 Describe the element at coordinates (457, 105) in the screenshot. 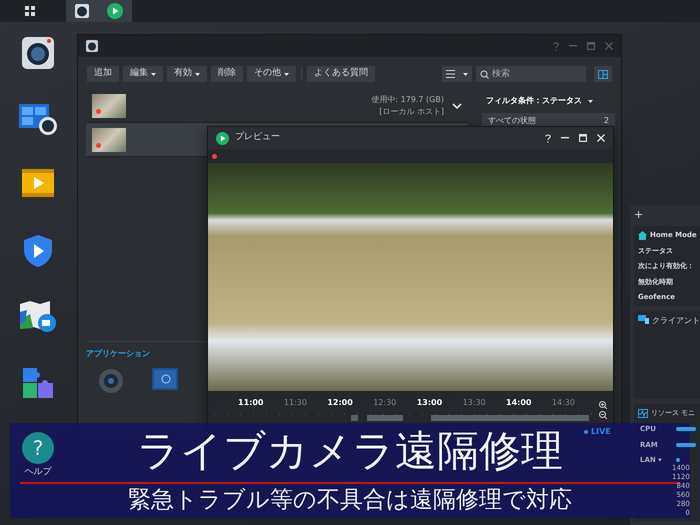

I see `chevron-down-icon` at that location.